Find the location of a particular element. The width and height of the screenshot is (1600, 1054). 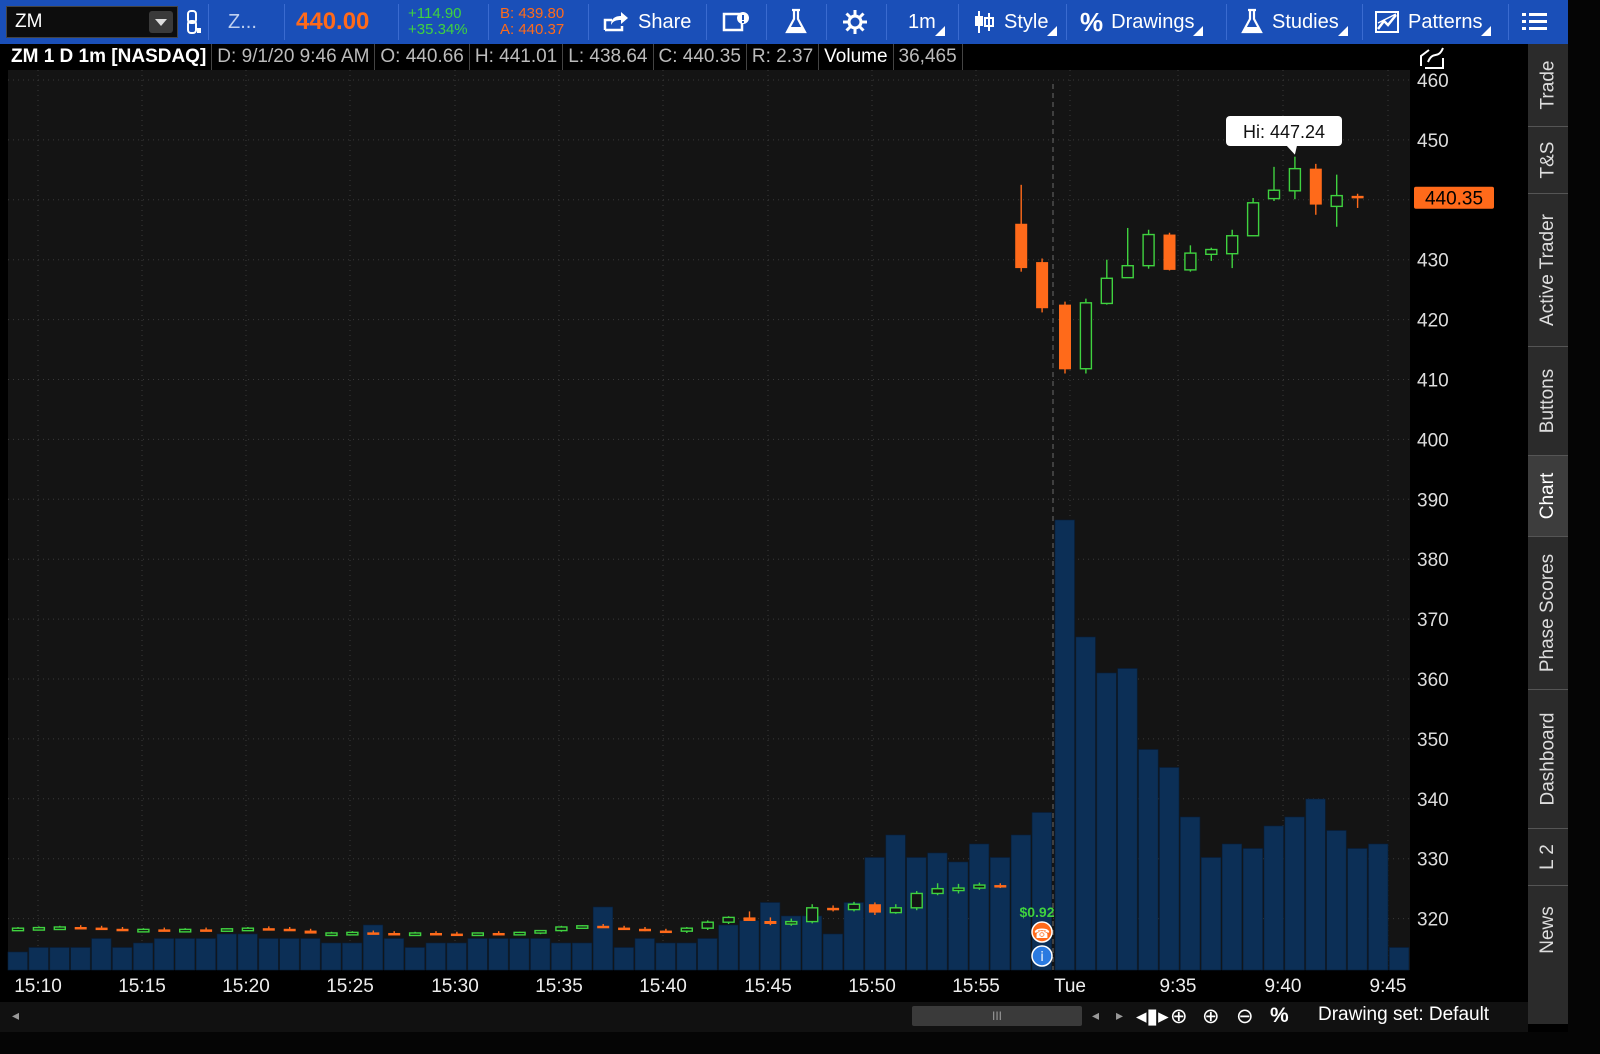

percent-icon: % is located at coordinates (1279, 1016).